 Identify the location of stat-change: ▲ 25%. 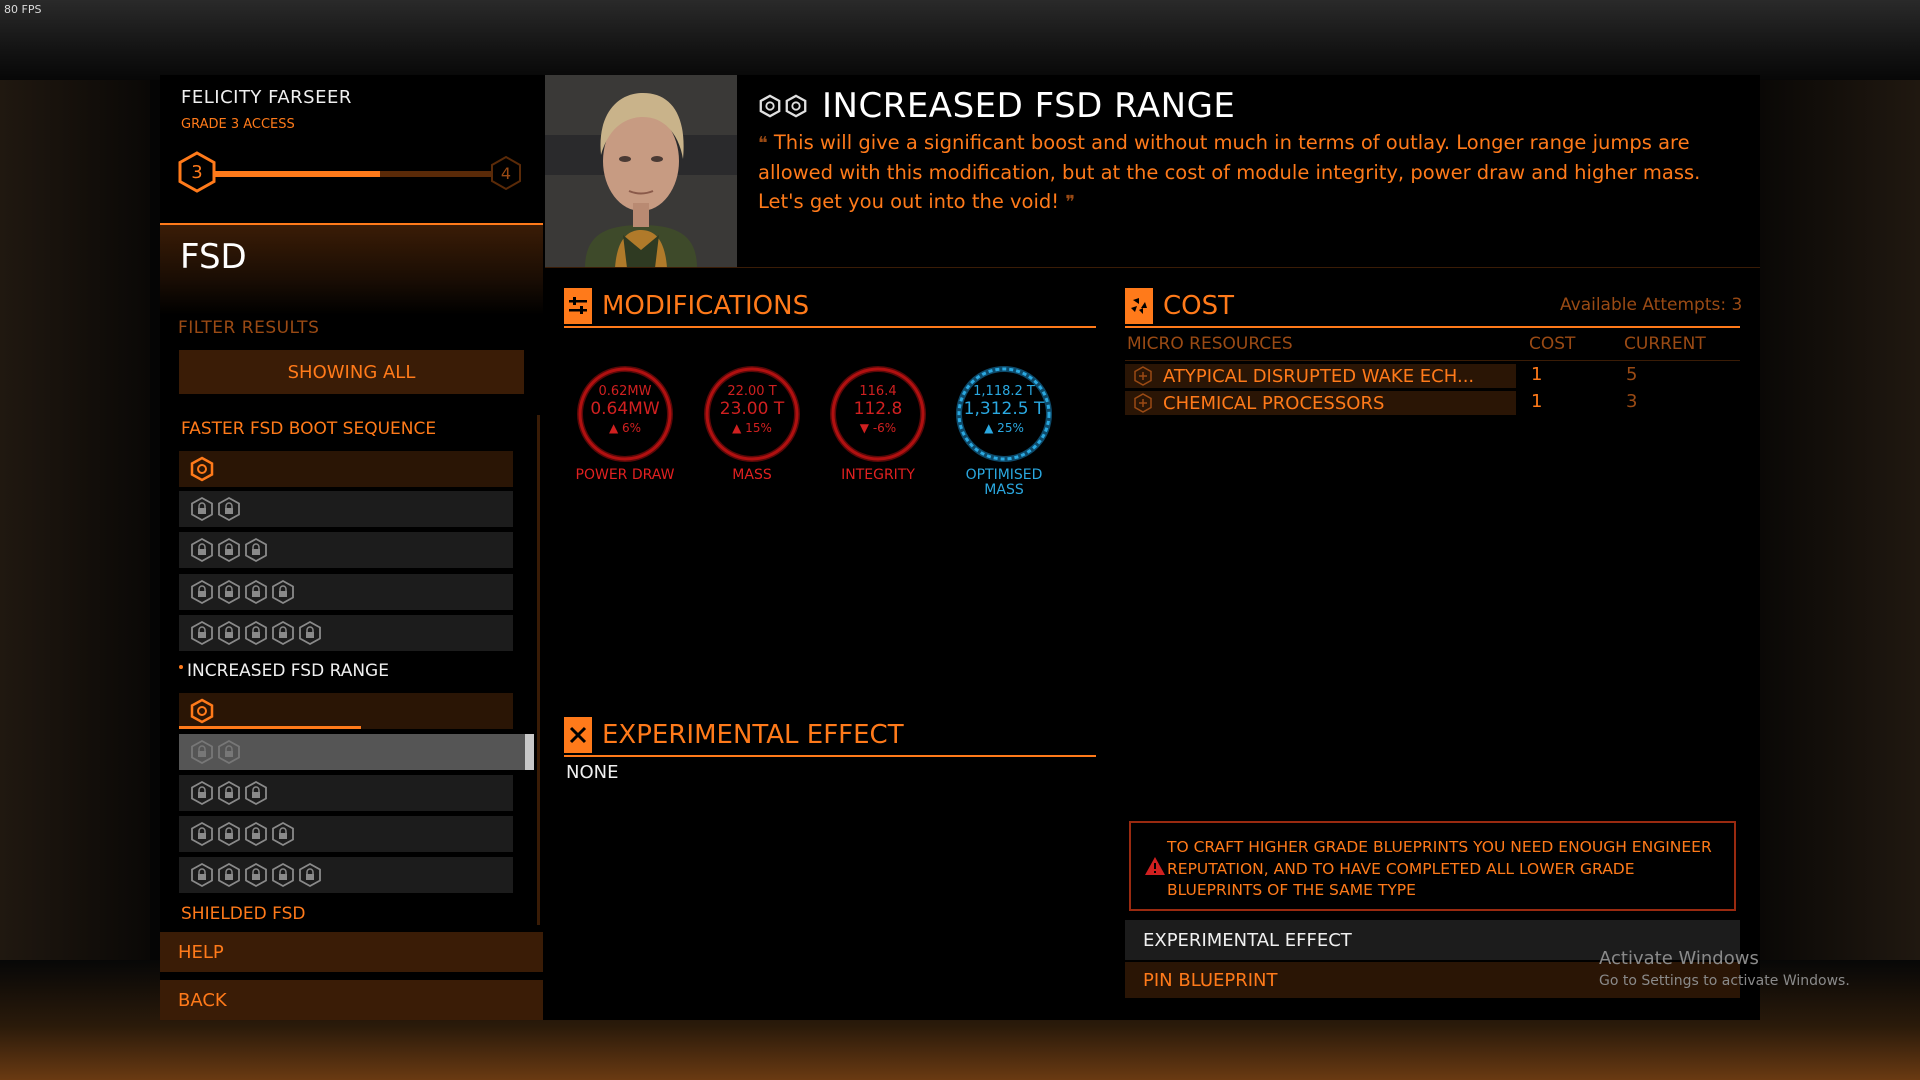
(1004, 428).